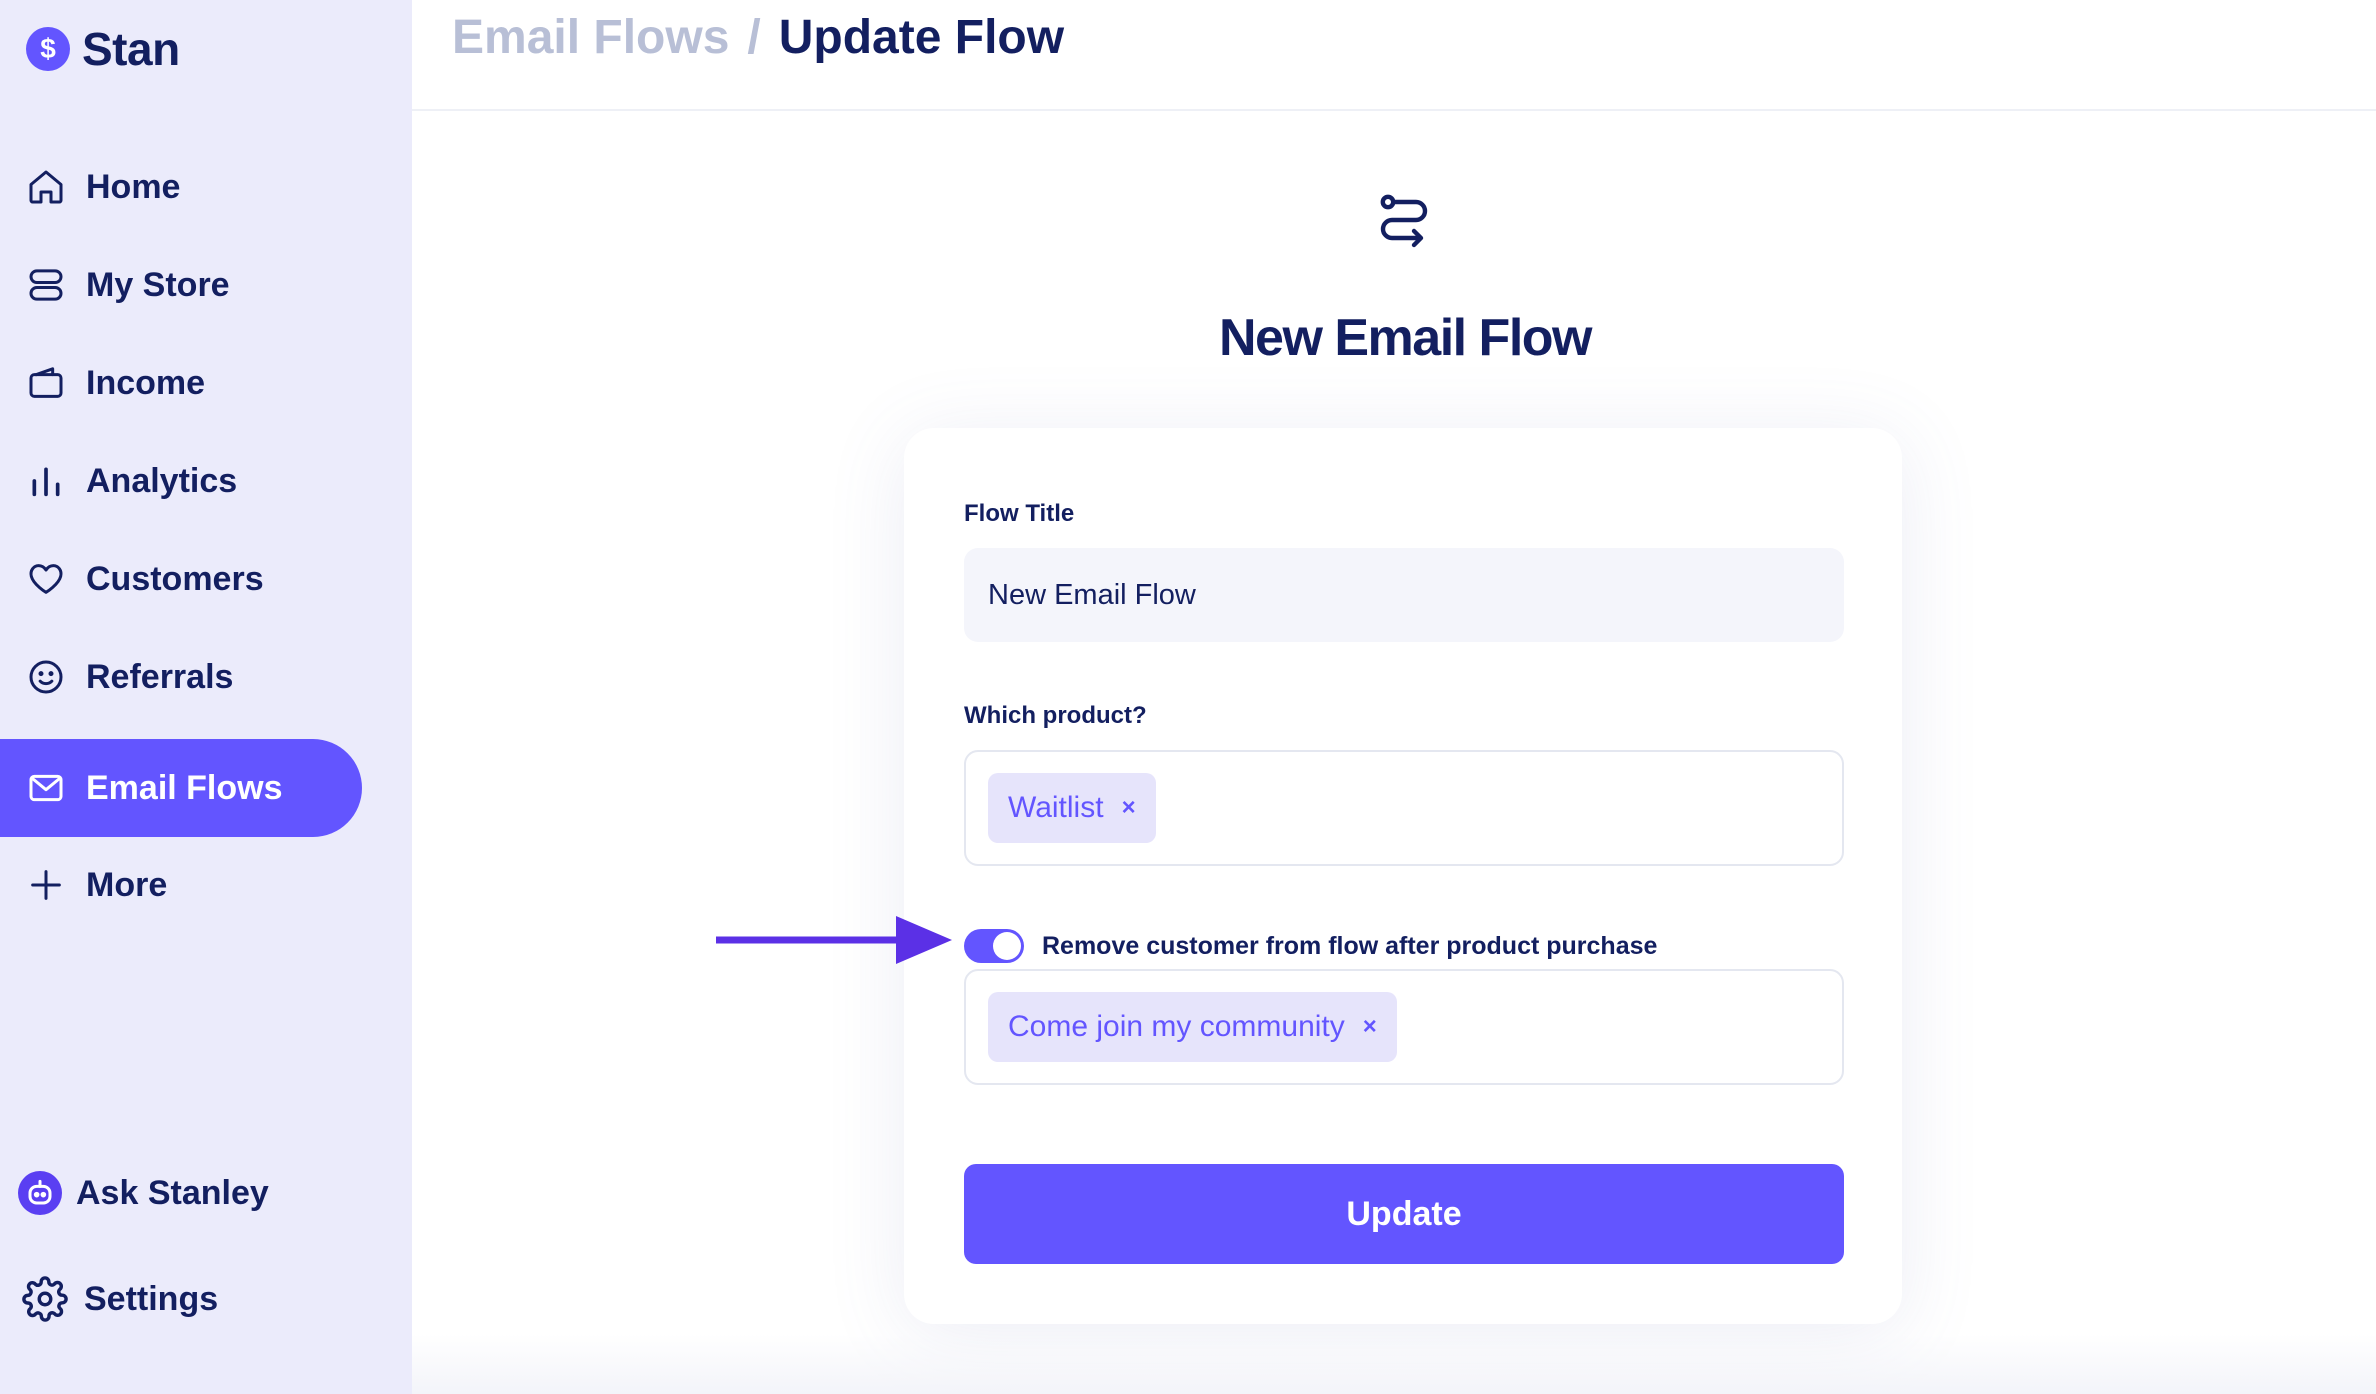  Describe the element at coordinates (181, 885) in the screenshot. I see `sidebar-item-more: More` at that location.